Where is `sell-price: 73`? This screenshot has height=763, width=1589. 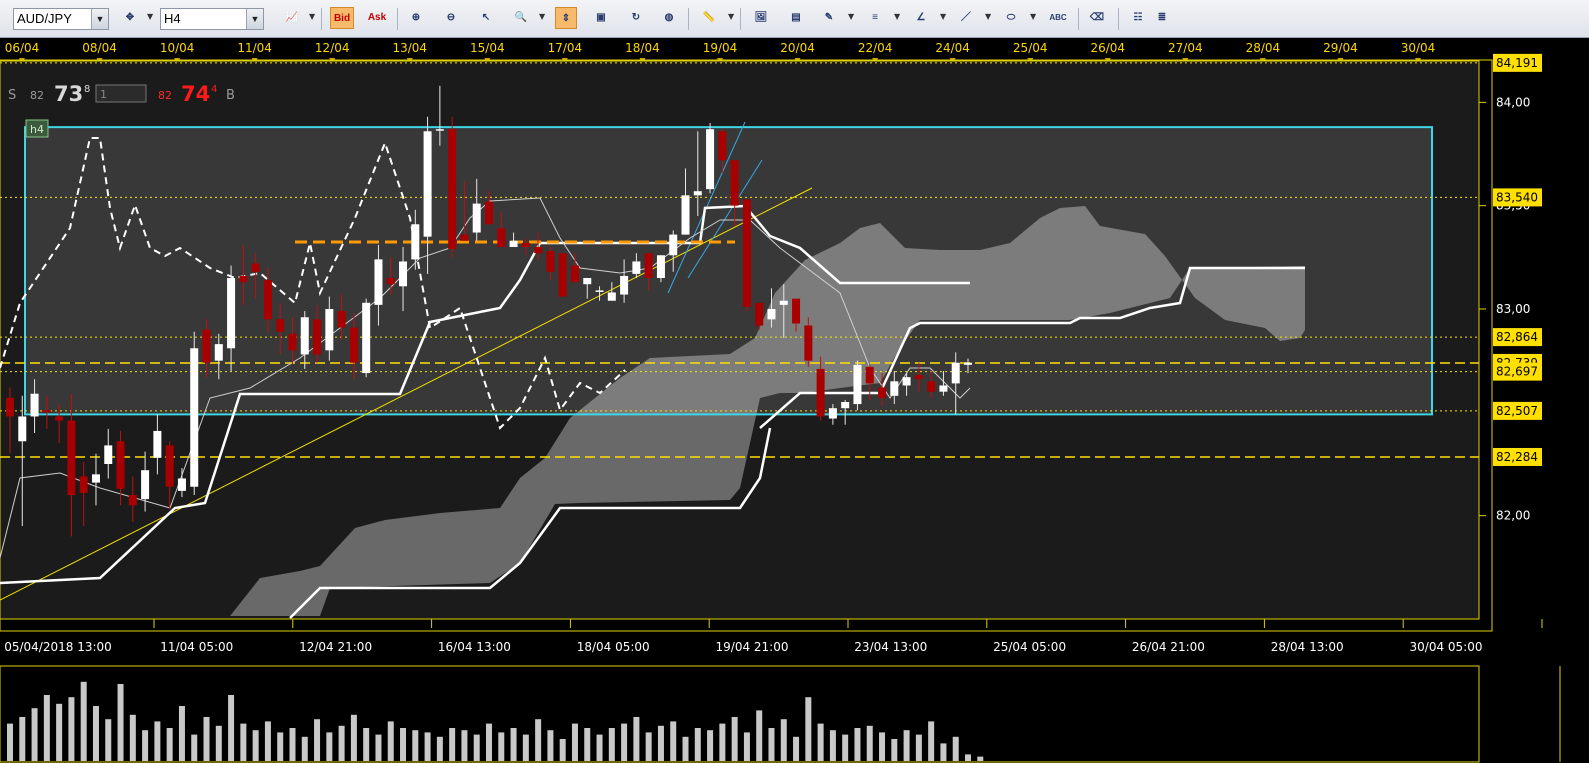 sell-price: 73 is located at coordinates (68, 94).